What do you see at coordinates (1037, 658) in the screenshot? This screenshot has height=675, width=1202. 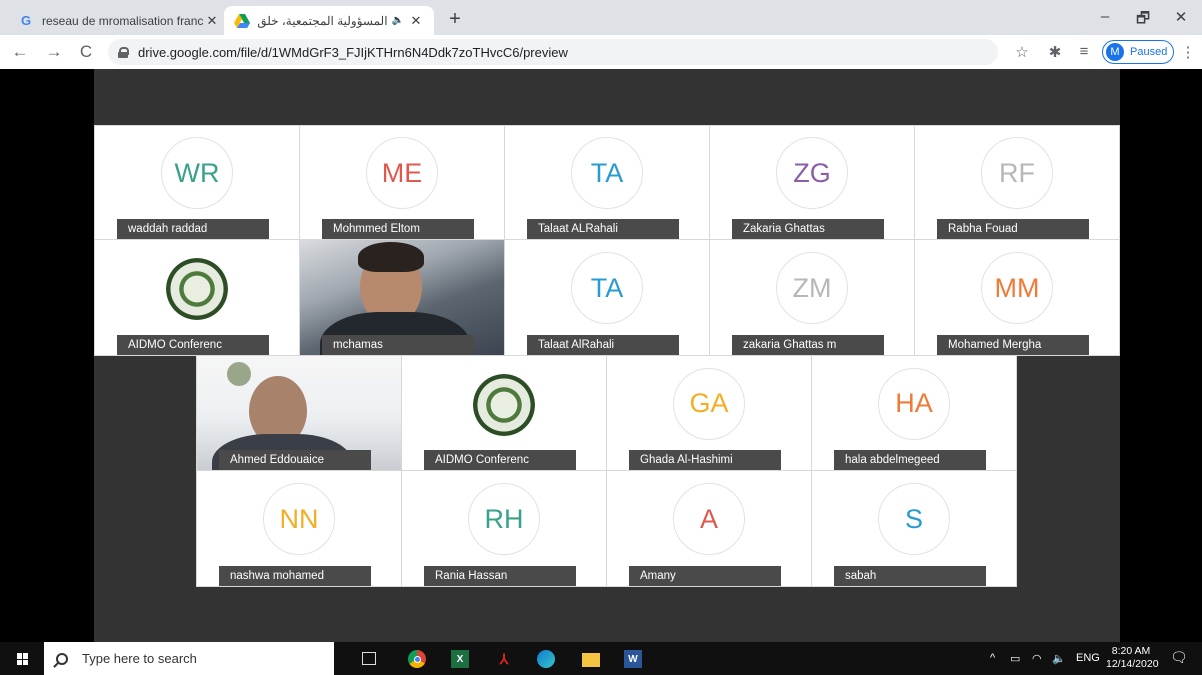 I see `wifi-icon: ◠` at bounding box center [1037, 658].